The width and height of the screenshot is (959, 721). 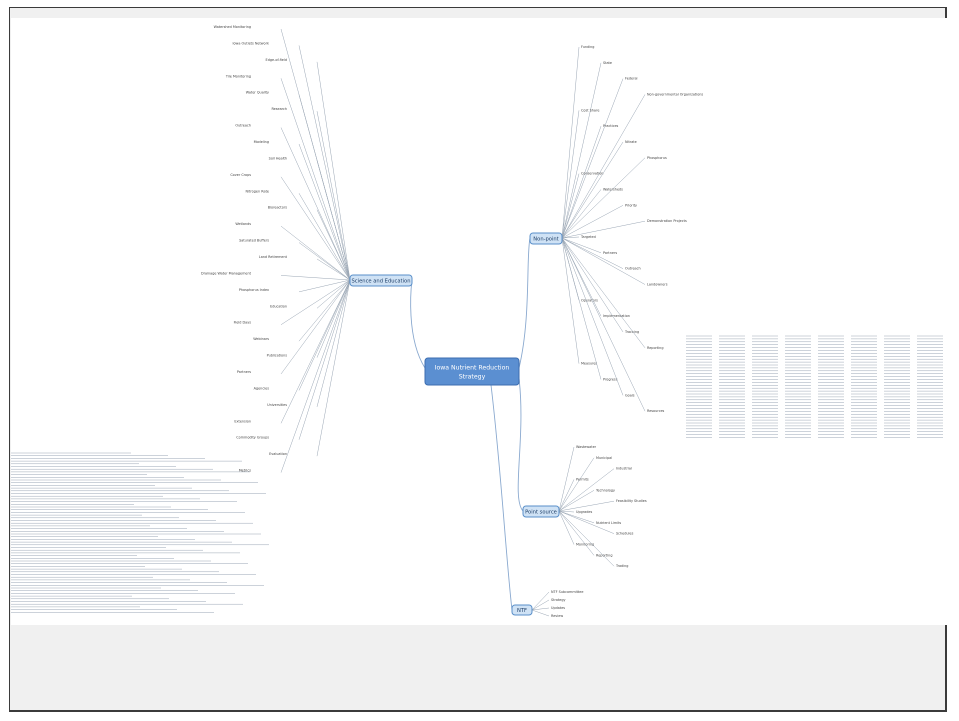 I want to click on point-leaf-label: Municipal, so click(x=604, y=458).